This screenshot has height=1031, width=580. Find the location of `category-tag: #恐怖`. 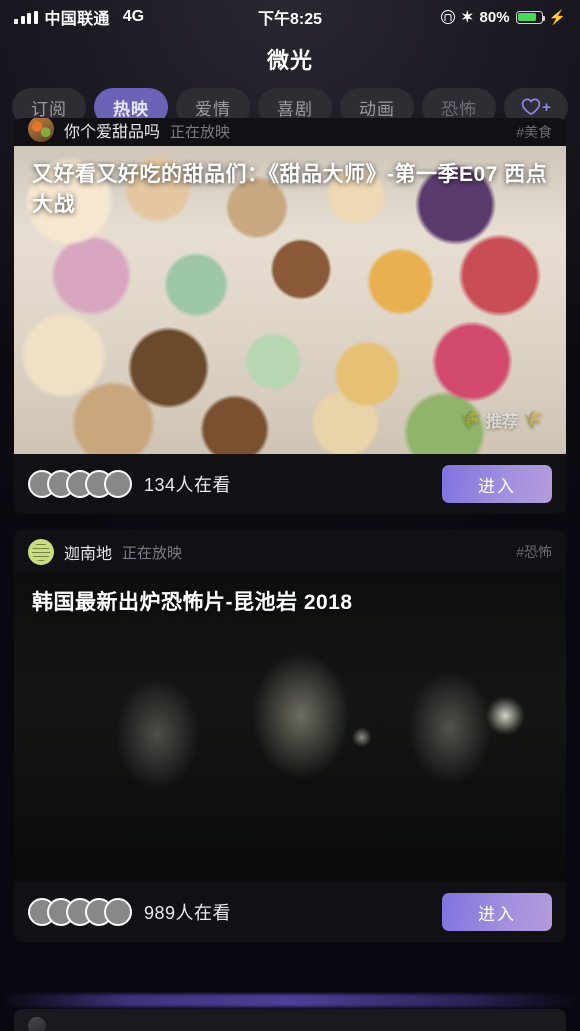

category-tag: #恐怖 is located at coordinates (534, 552).